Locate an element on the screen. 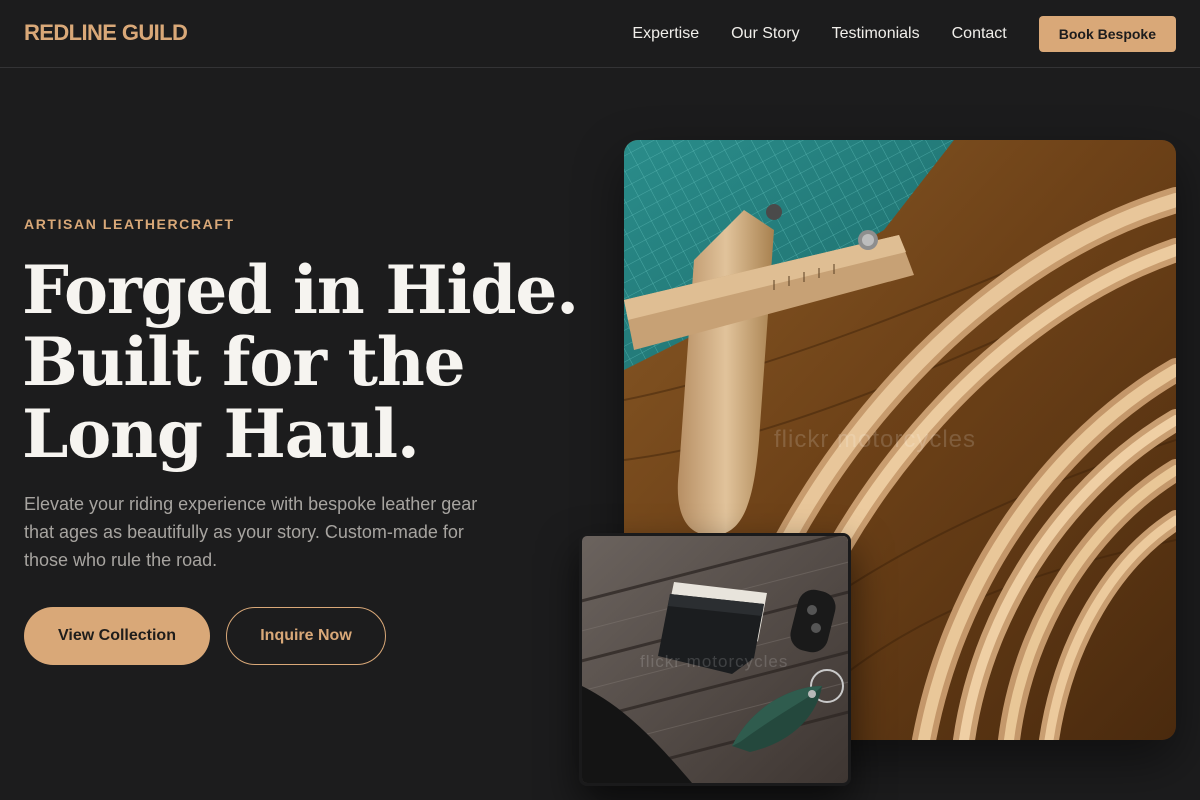  inquire-now-button: Inquire Now is located at coordinates (306, 636).